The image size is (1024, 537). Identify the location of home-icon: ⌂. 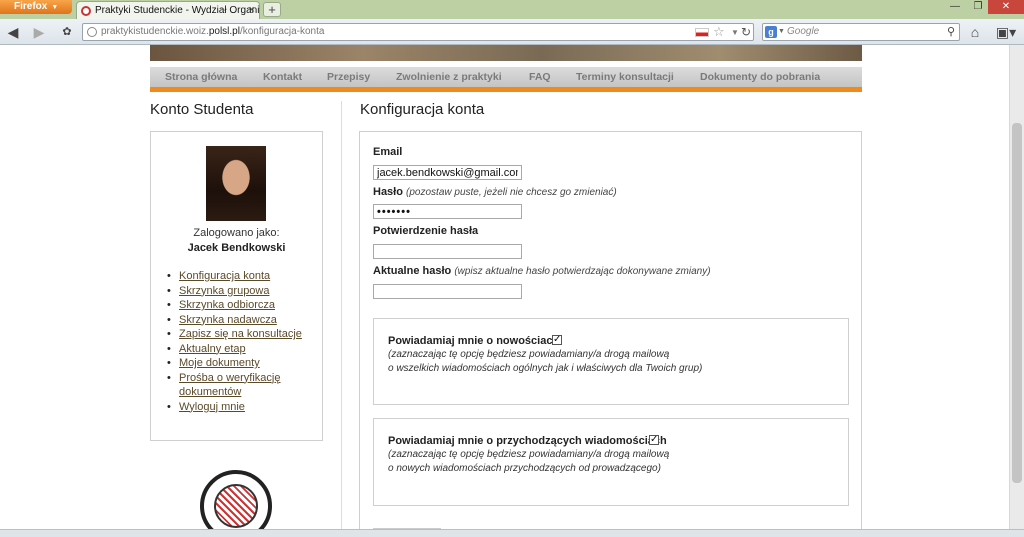
(975, 32).